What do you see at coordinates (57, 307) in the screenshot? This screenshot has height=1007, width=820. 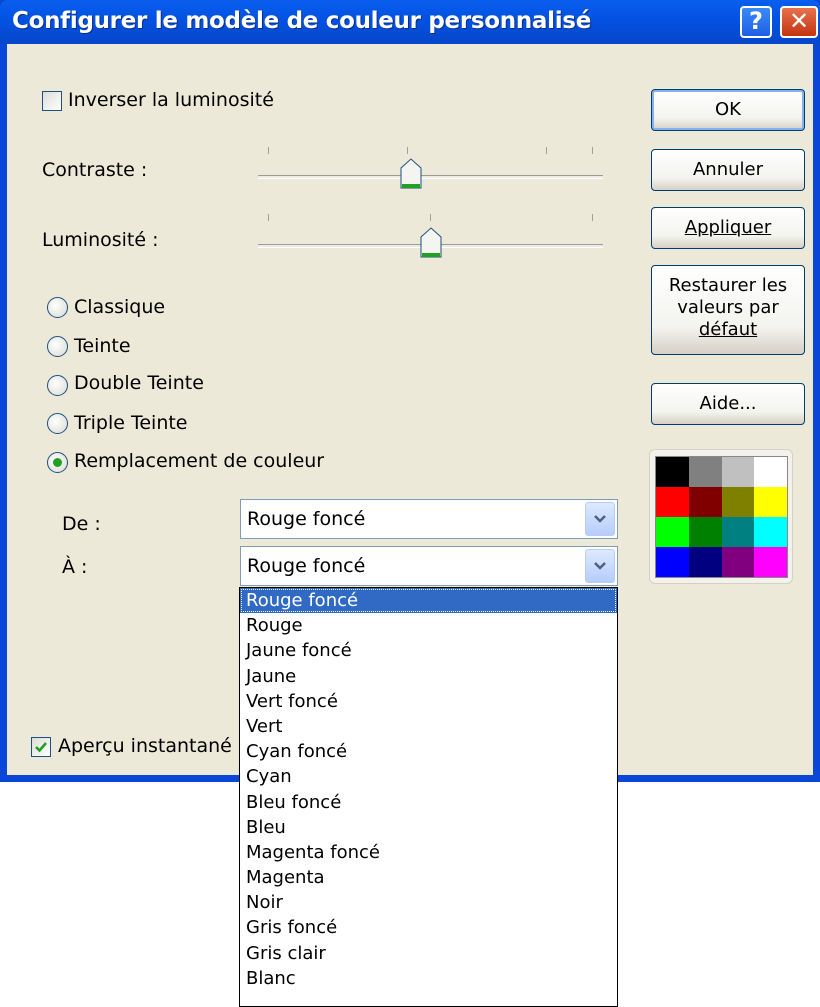 I see `mode-radio-classique` at bounding box center [57, 307].